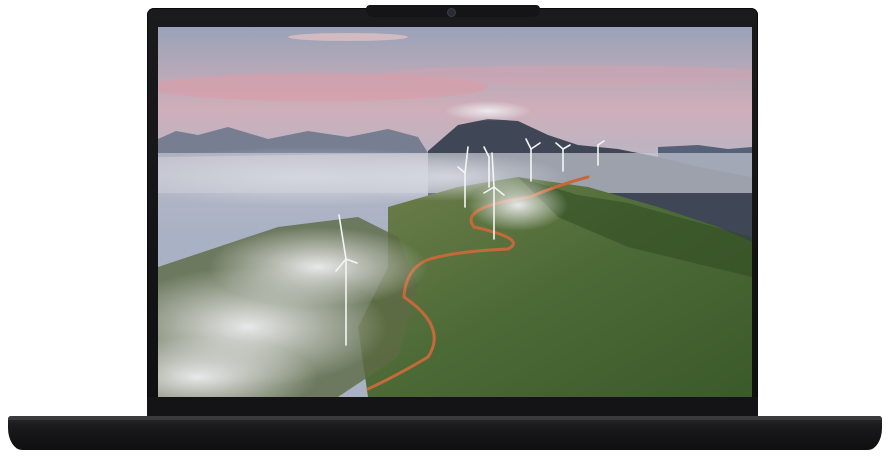  I want to click on laptop-base, so click(445, 433).